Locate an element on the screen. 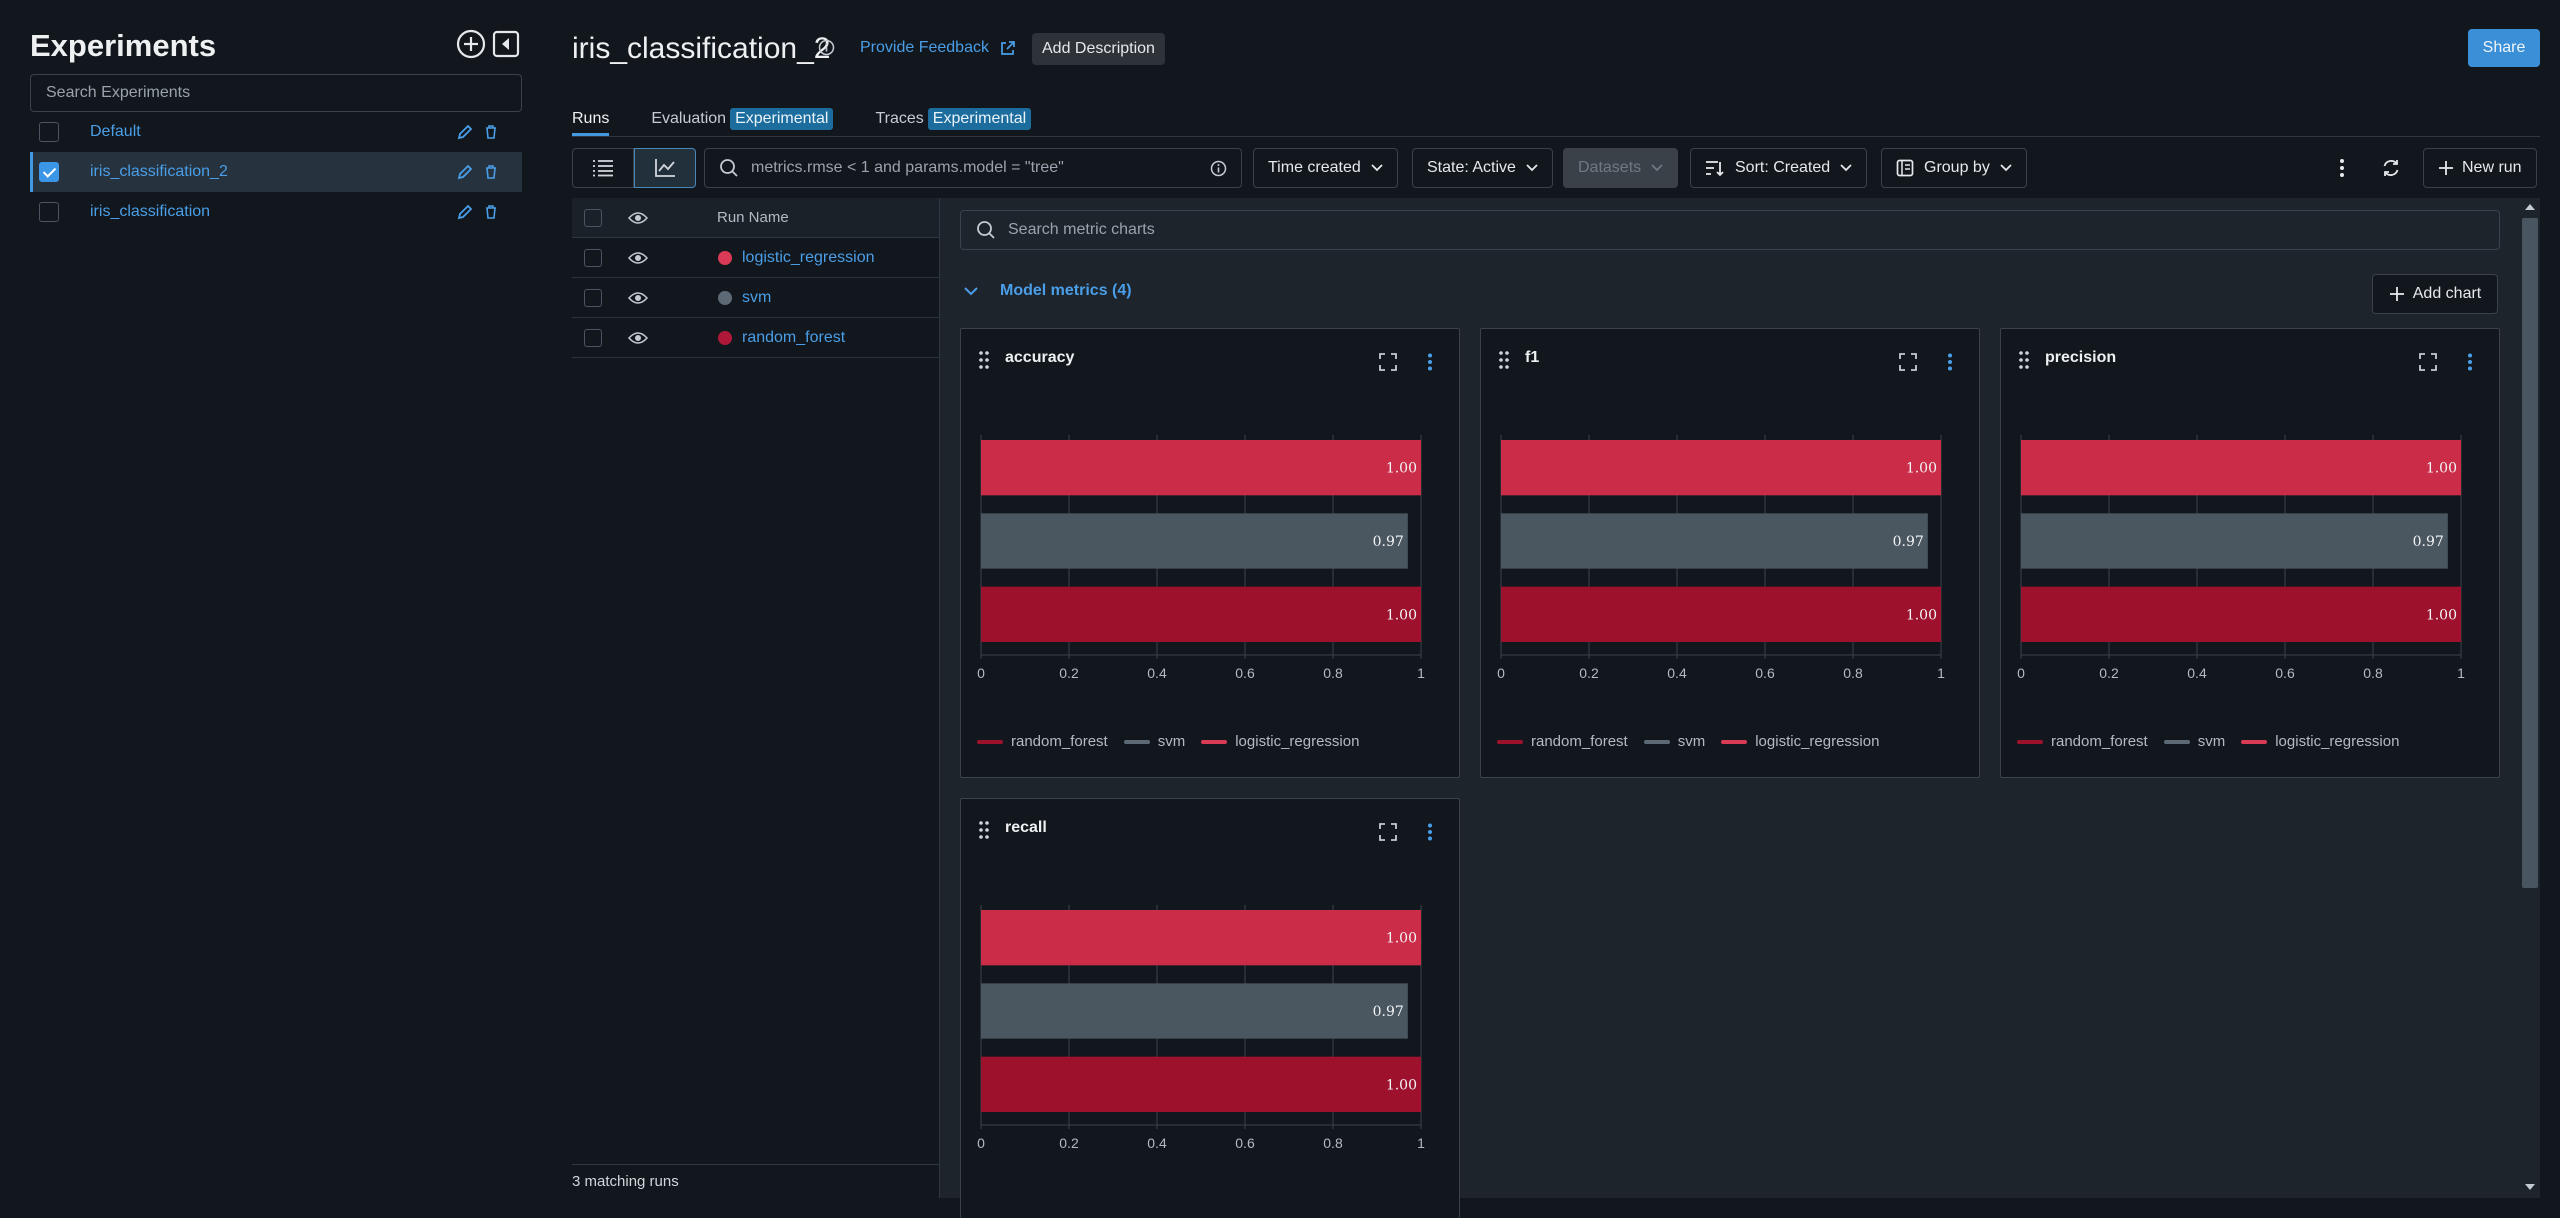  bar-value-label: 0.97 is located at coordinates (1908, 542).